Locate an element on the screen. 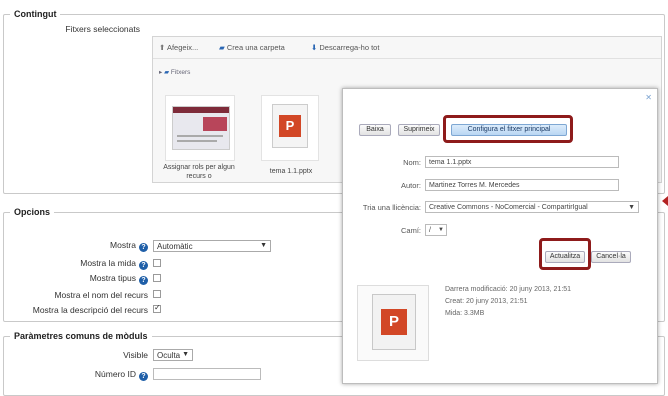  show-description-checkbox is located at coordinates (157, 308).